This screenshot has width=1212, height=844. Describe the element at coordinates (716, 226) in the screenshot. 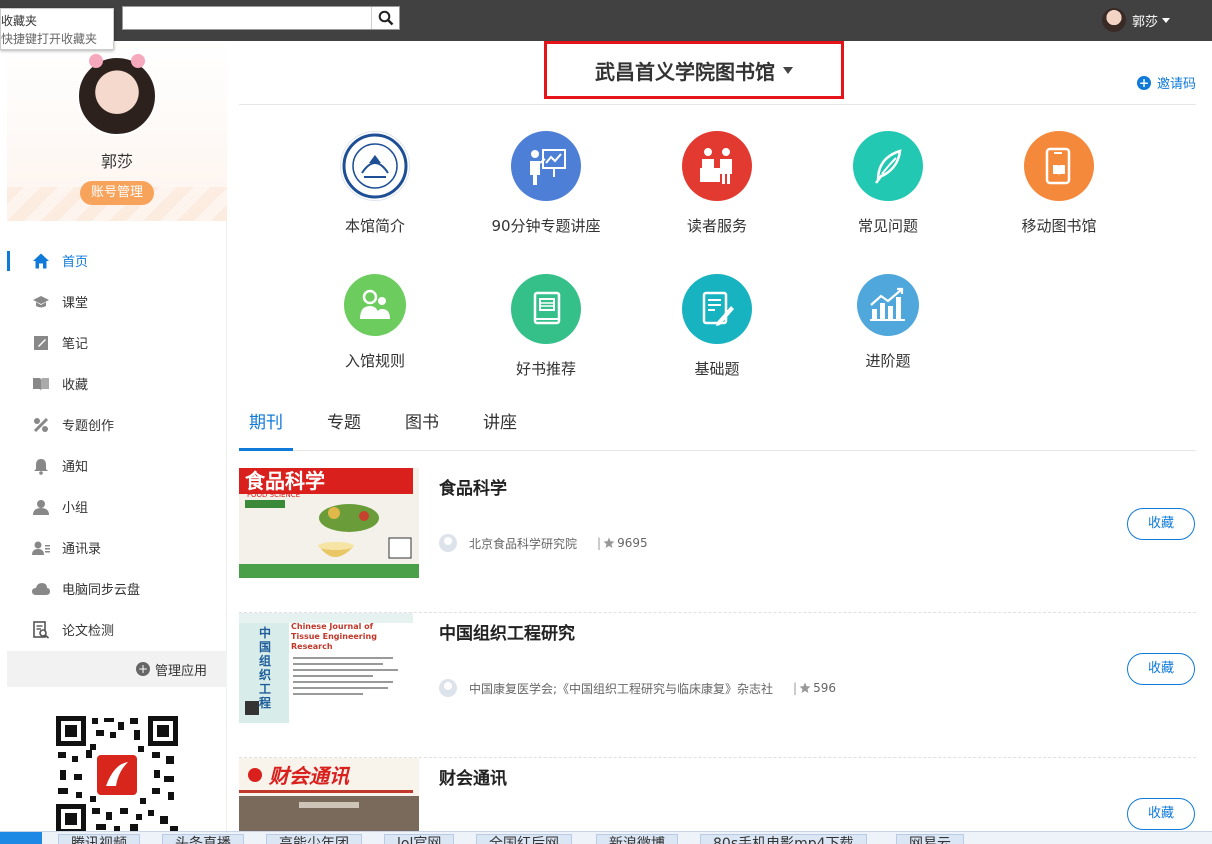

I see `app-label: 读者服务` at that location.